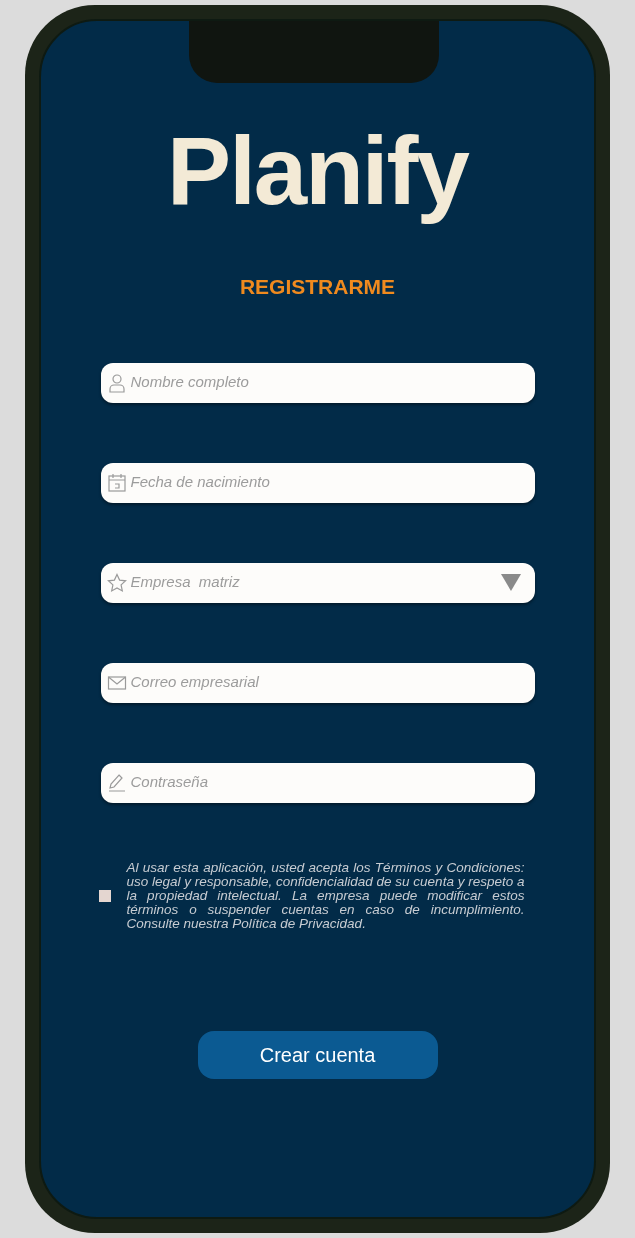  I want to click on pen-icon, so click(116, 782).